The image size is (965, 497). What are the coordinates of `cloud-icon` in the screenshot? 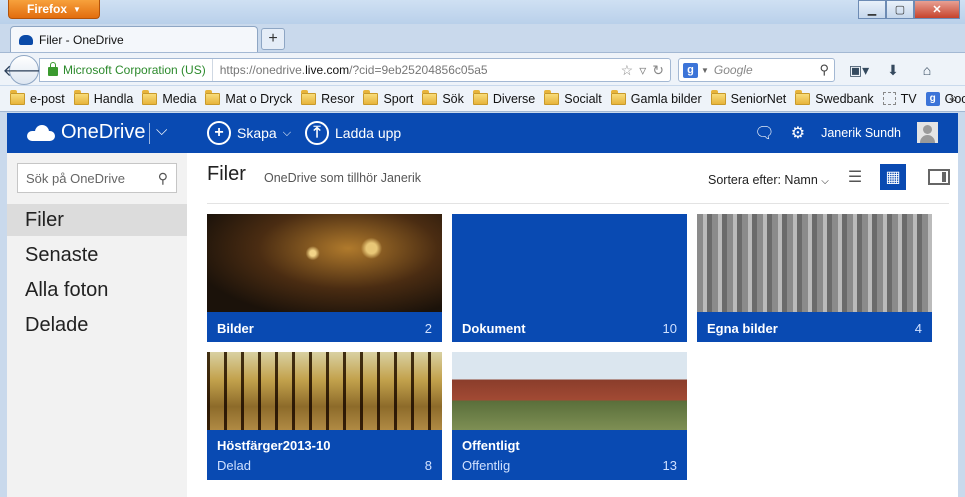 It's located at (41, 132).